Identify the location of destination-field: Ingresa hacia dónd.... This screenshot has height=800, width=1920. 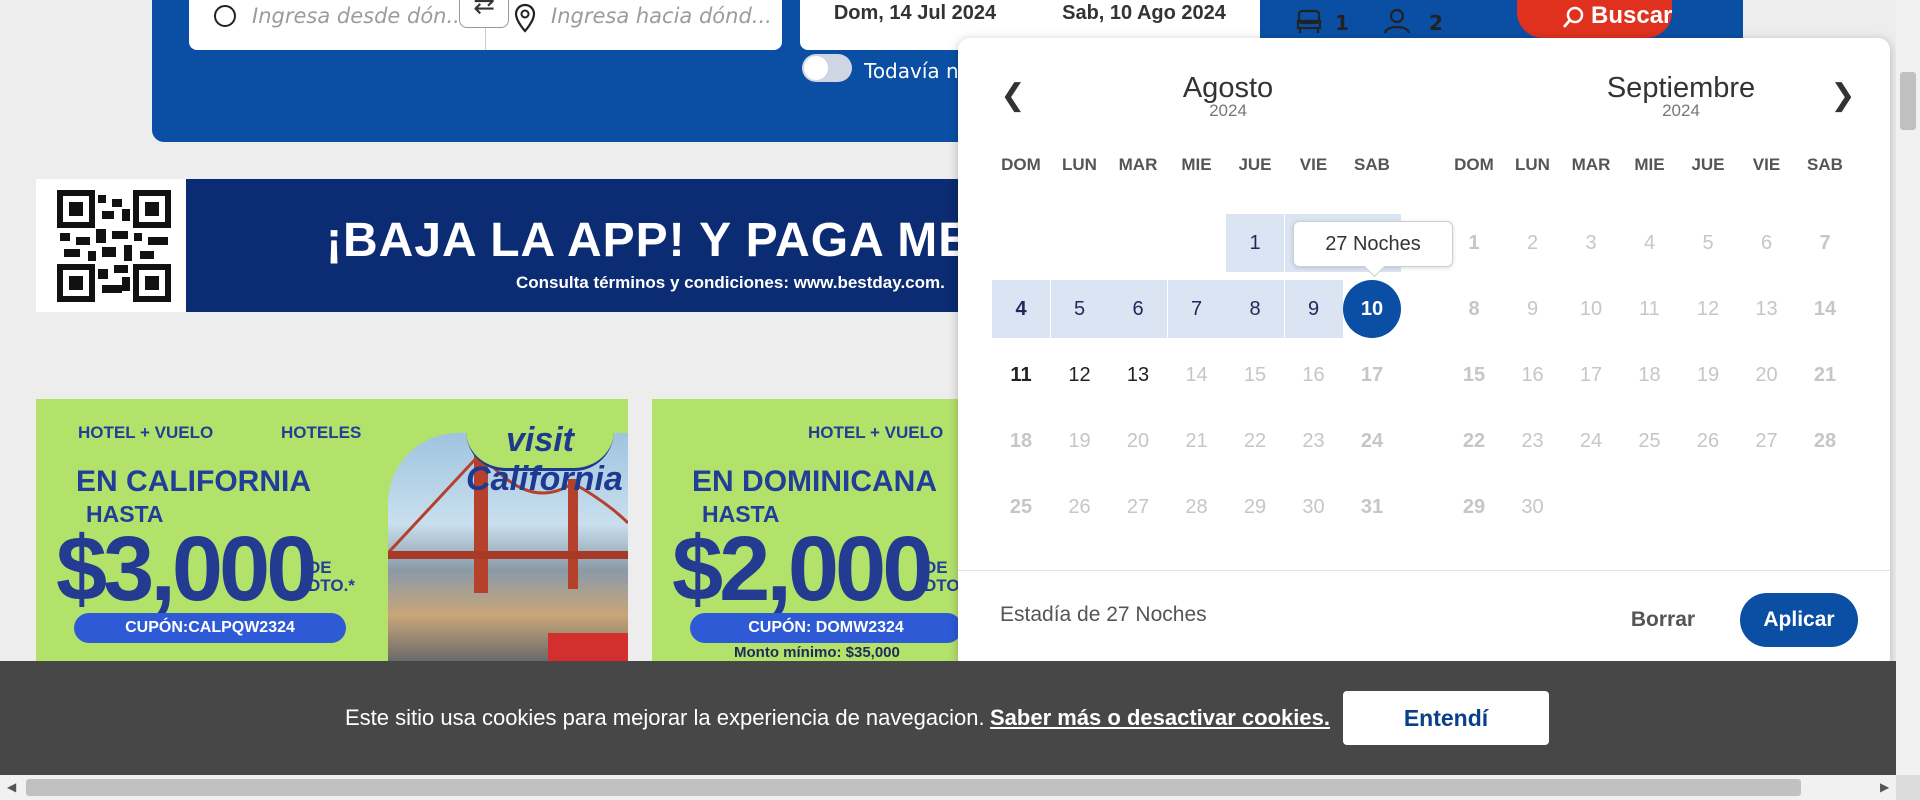
(633, 25).